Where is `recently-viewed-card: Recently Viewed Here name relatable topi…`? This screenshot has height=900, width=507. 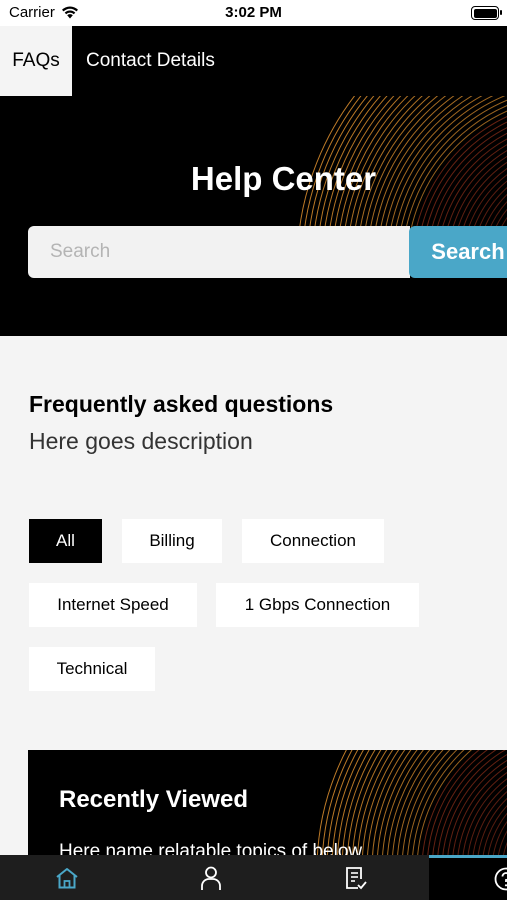
recently-viewed-card: Recently Viewed Here name relatable topi… is located at coordinates (267, 805).